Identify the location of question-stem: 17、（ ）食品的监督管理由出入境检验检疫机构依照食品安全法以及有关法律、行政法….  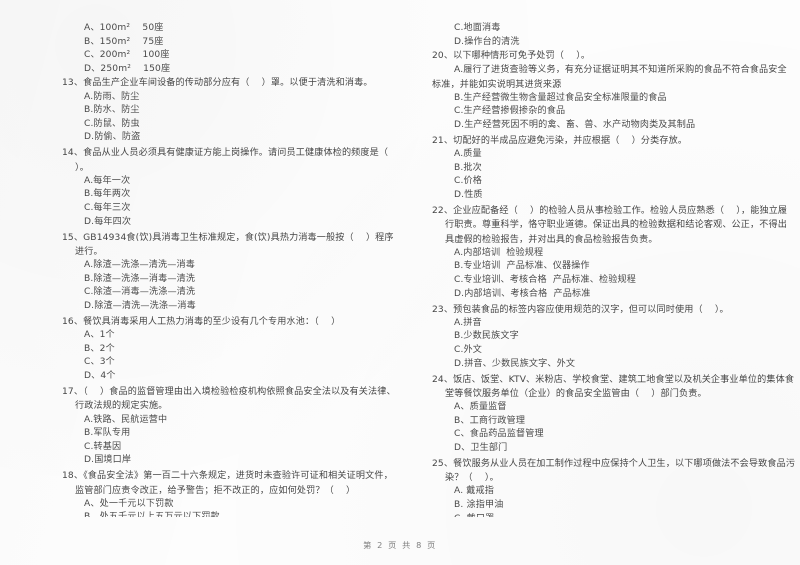
(229, 399).